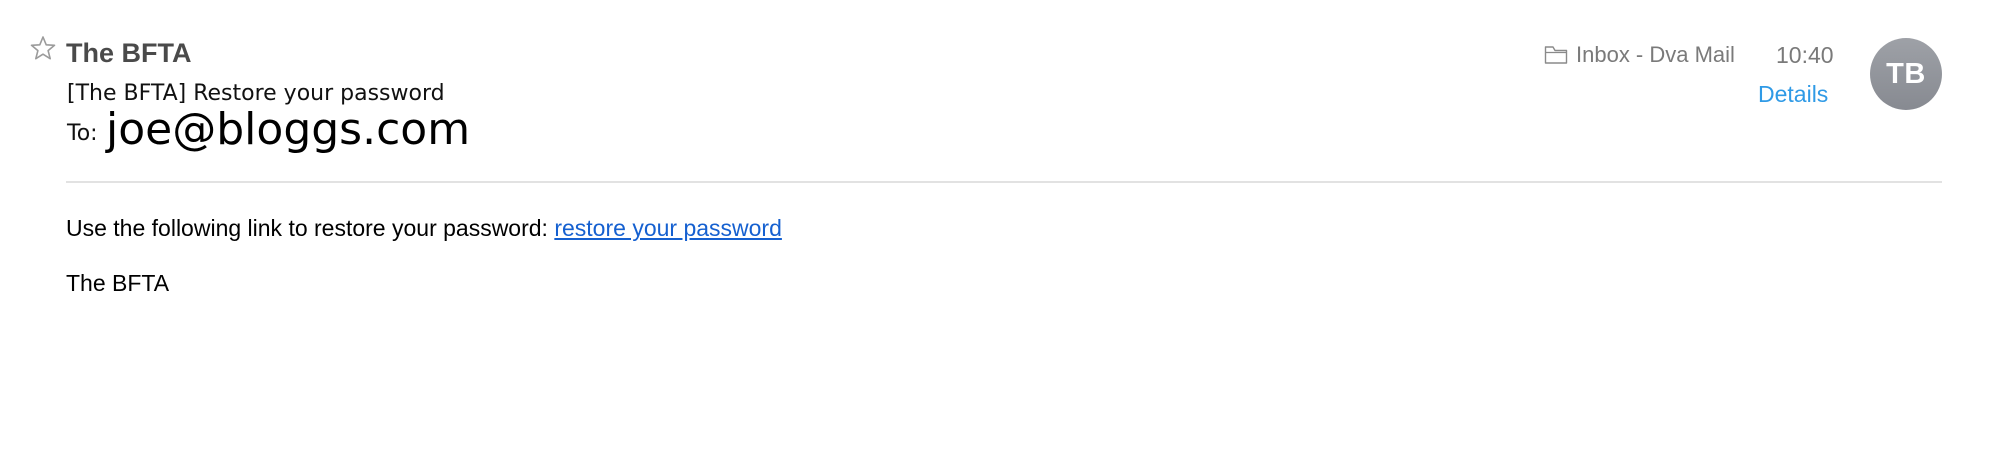 This screenshot has height=466, width=1993. I want to click on details-link: Details, so click(1793, 94).